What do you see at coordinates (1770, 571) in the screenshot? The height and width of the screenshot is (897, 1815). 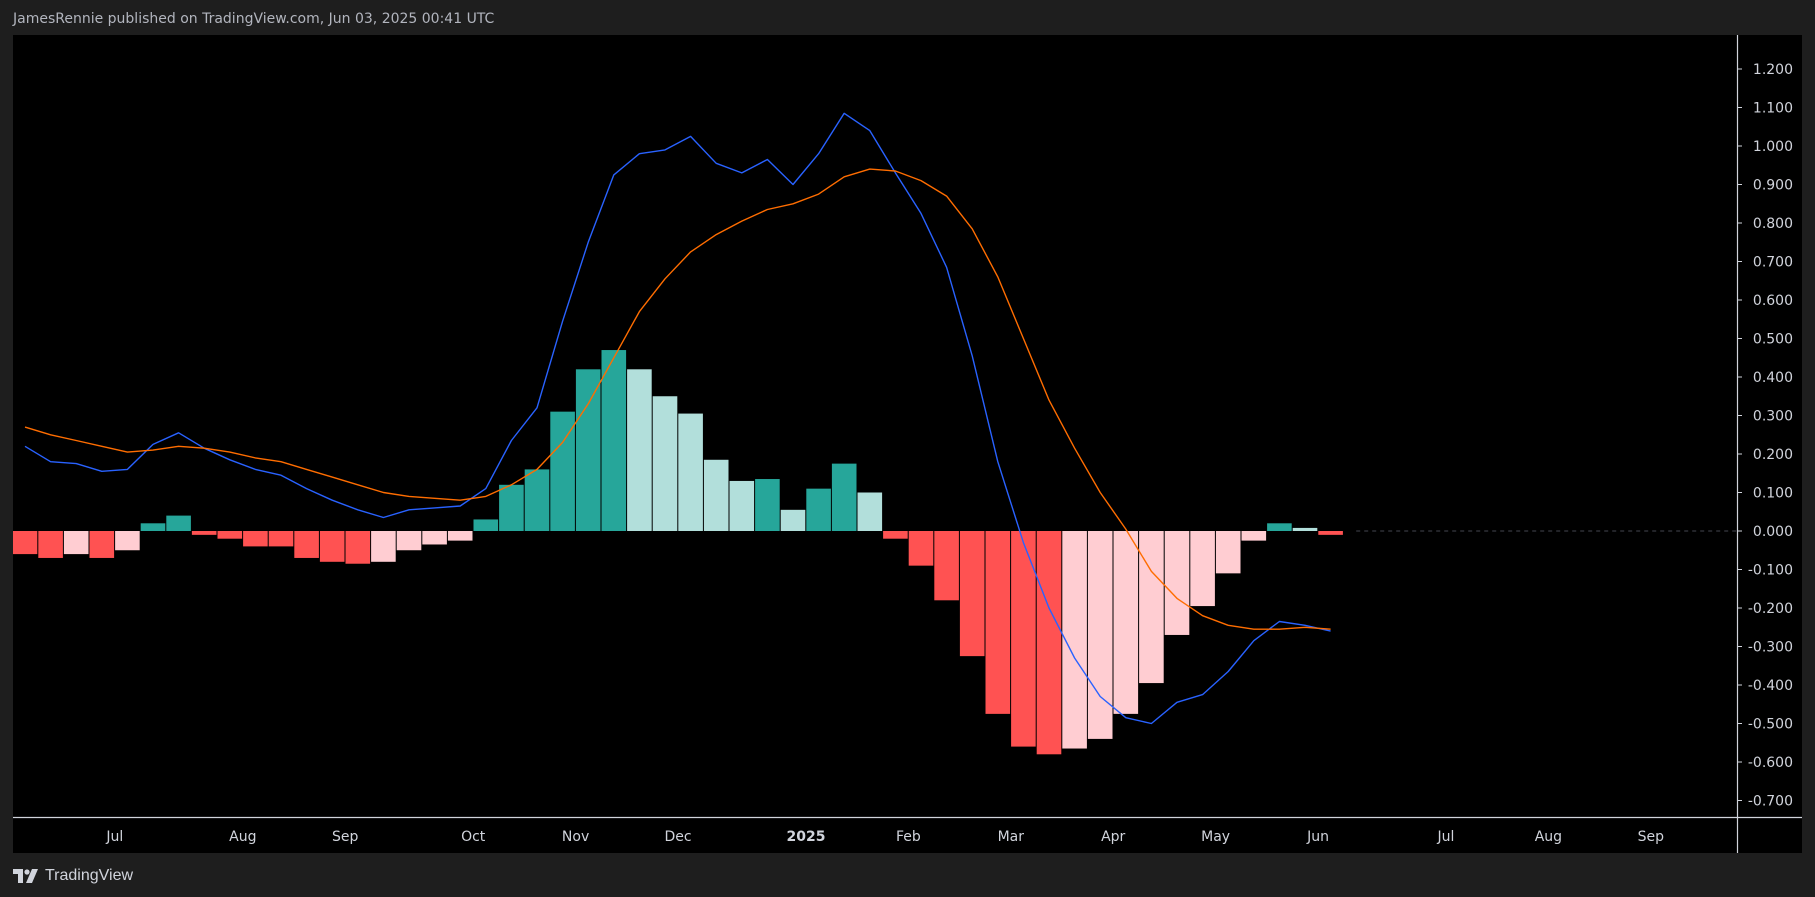 I see `y-tick-label: -0.100` at bounding box center [1770, 571].